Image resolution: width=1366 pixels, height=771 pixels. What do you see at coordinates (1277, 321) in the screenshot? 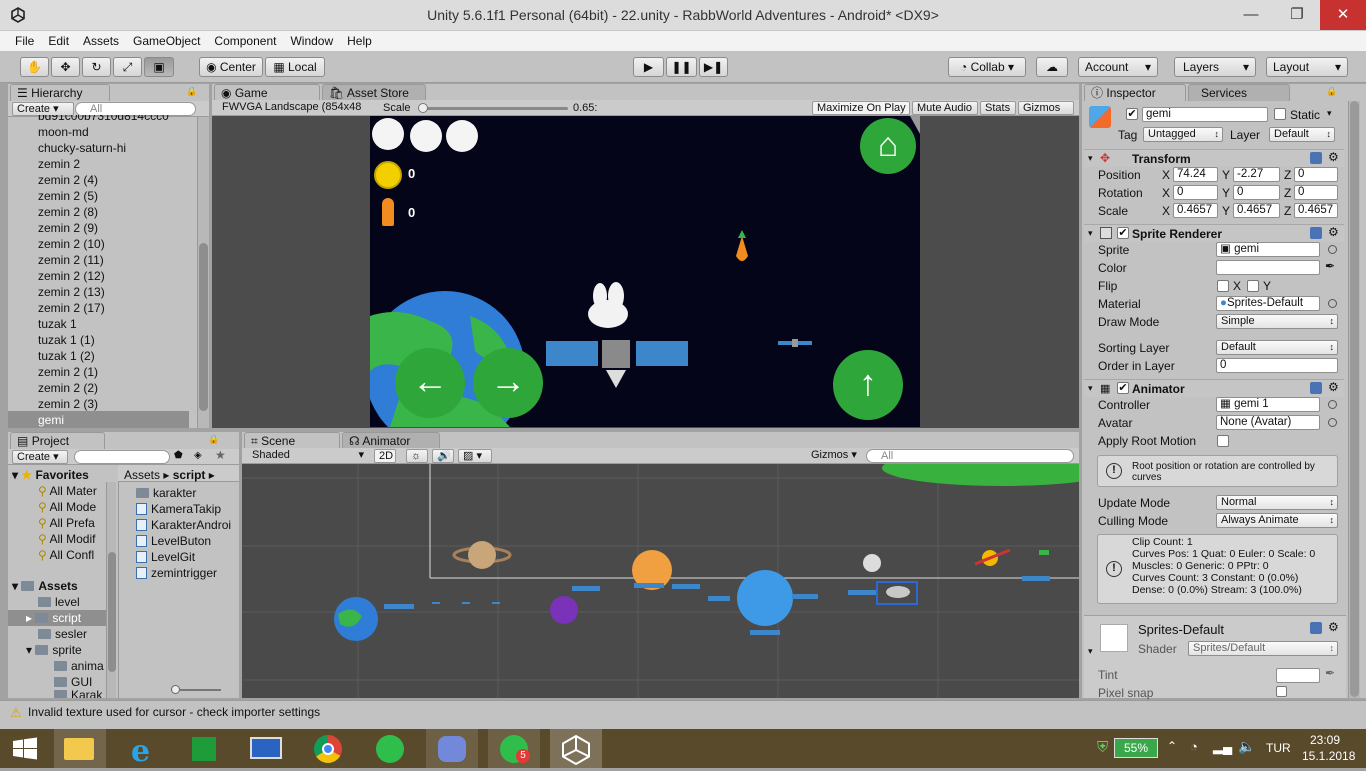
I see `draw-mode-dropdown: Simple` at bounding box center [1277, 321].